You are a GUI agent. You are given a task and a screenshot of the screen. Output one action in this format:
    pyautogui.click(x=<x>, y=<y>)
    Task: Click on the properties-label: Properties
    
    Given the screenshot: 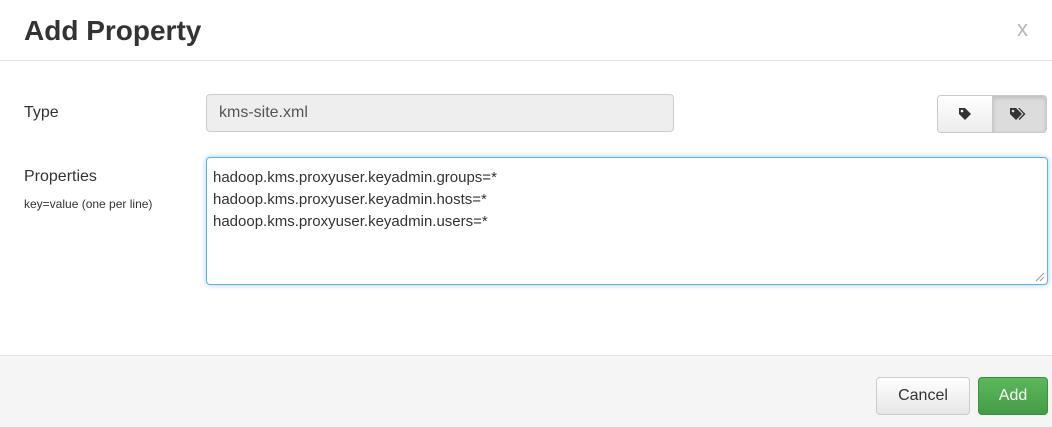 What is the action you would take?
    pyautogui.click(x=60, y=176)
    